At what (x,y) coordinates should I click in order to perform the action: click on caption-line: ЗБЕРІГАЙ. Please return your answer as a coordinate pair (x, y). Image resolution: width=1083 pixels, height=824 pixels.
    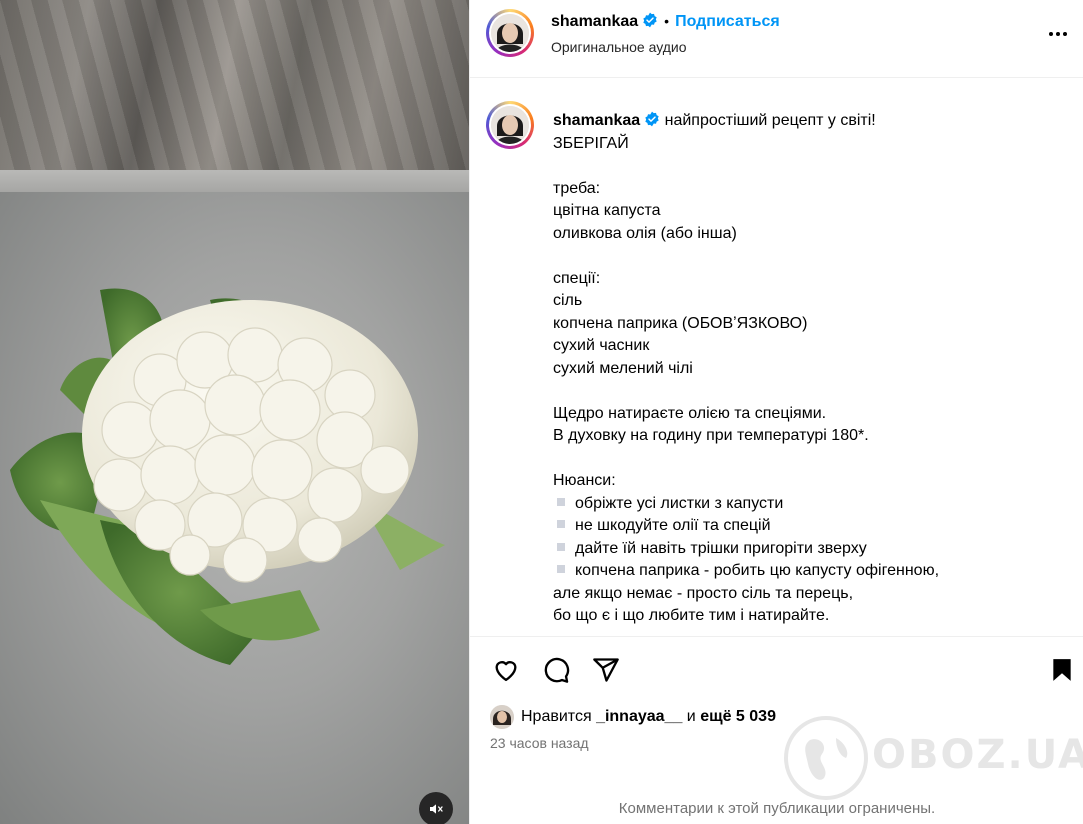
    Looking at the image, I should click on (591, 143).